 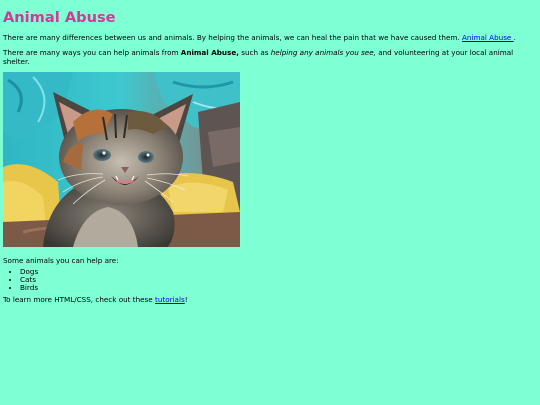 What do you see at coordinates (323, 52) in the screenshot?
I see `ways-italic: helping any animals you see,` at bounding box center [323, 52].